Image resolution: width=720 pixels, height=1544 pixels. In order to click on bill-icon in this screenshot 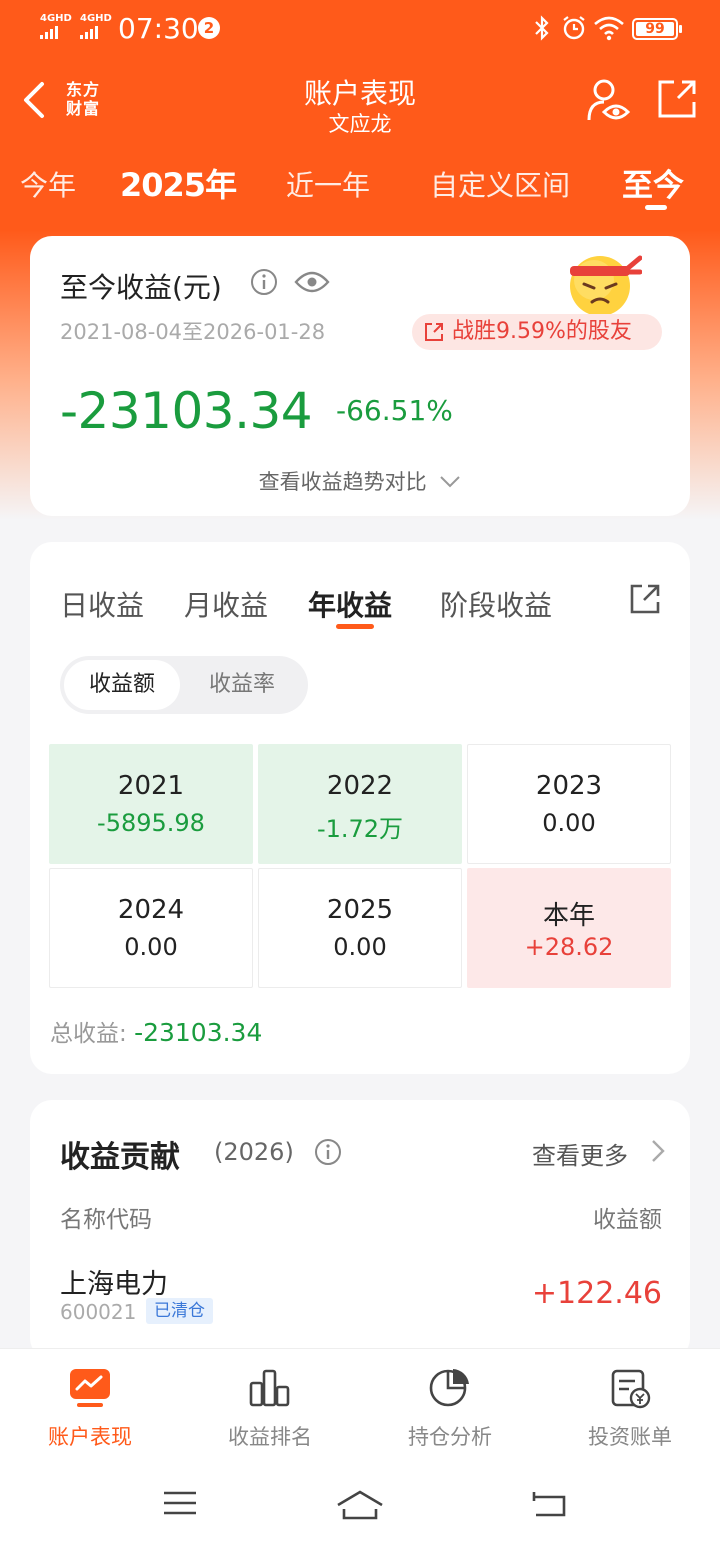, I will do `click(631, 1389)`.